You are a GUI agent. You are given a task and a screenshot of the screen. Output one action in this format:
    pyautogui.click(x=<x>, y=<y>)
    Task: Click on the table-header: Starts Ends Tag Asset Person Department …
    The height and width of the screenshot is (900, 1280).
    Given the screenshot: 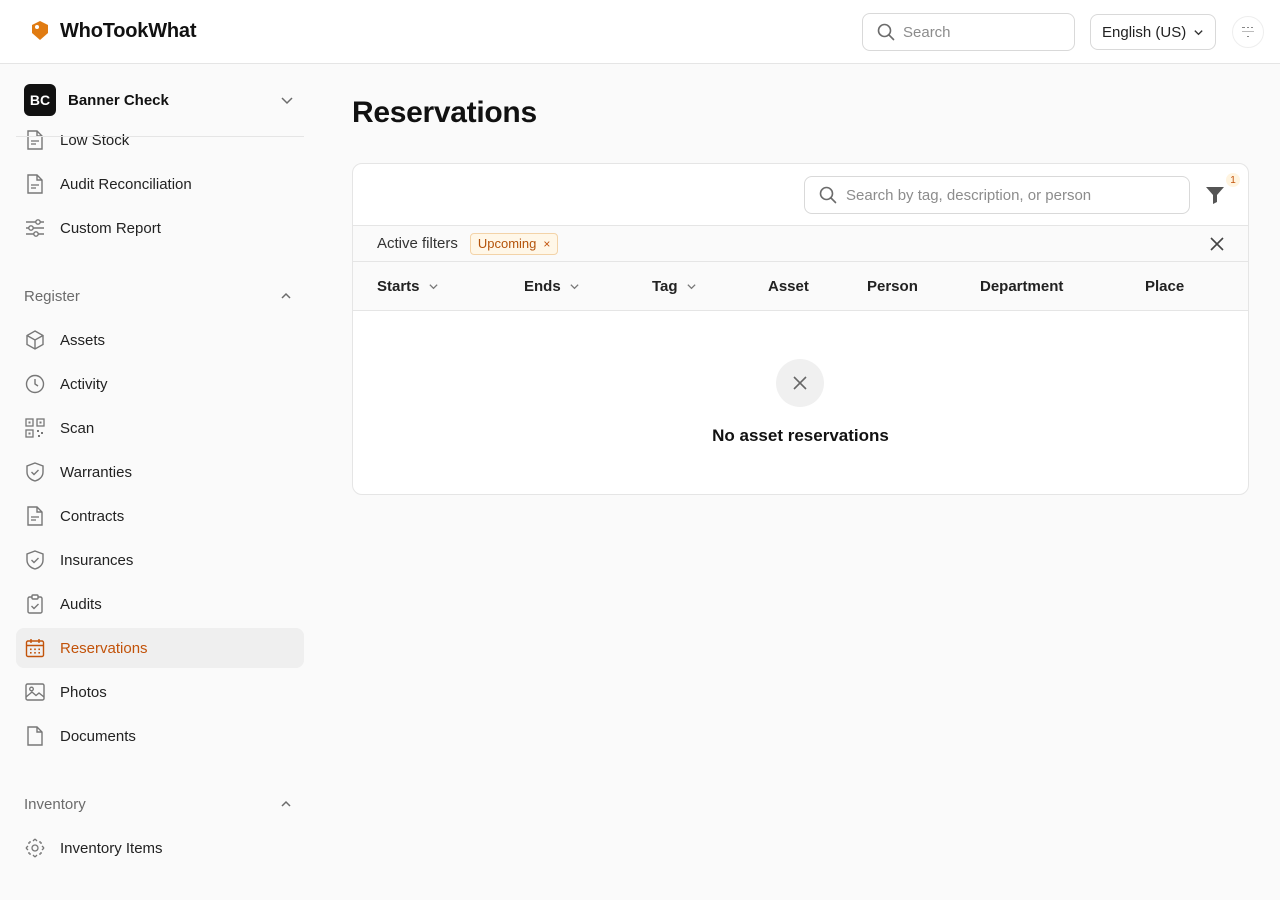 What is the action you would take?
    pyautogui.click(x=800, y=286)
    